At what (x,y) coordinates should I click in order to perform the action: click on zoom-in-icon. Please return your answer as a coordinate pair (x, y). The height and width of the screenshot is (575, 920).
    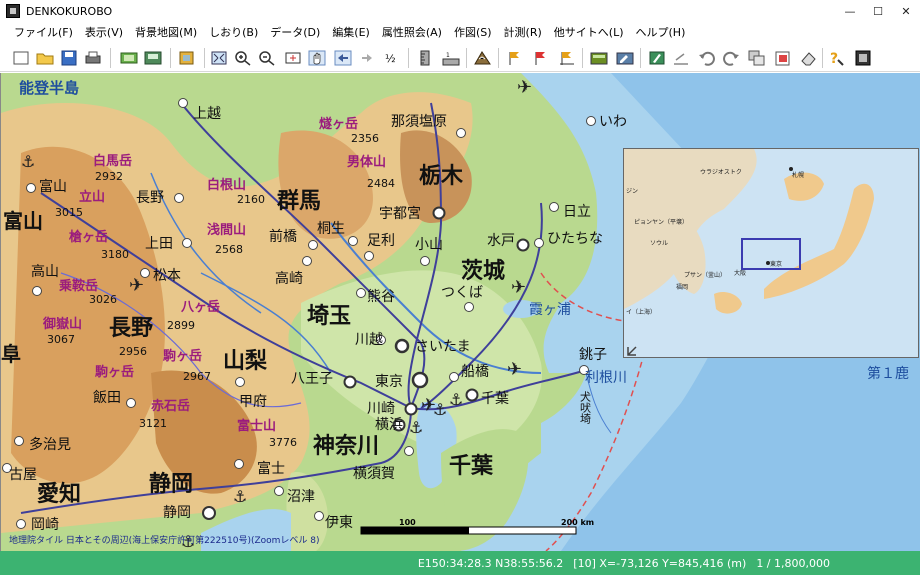
    Looking at the image, I should click on (243, 58).